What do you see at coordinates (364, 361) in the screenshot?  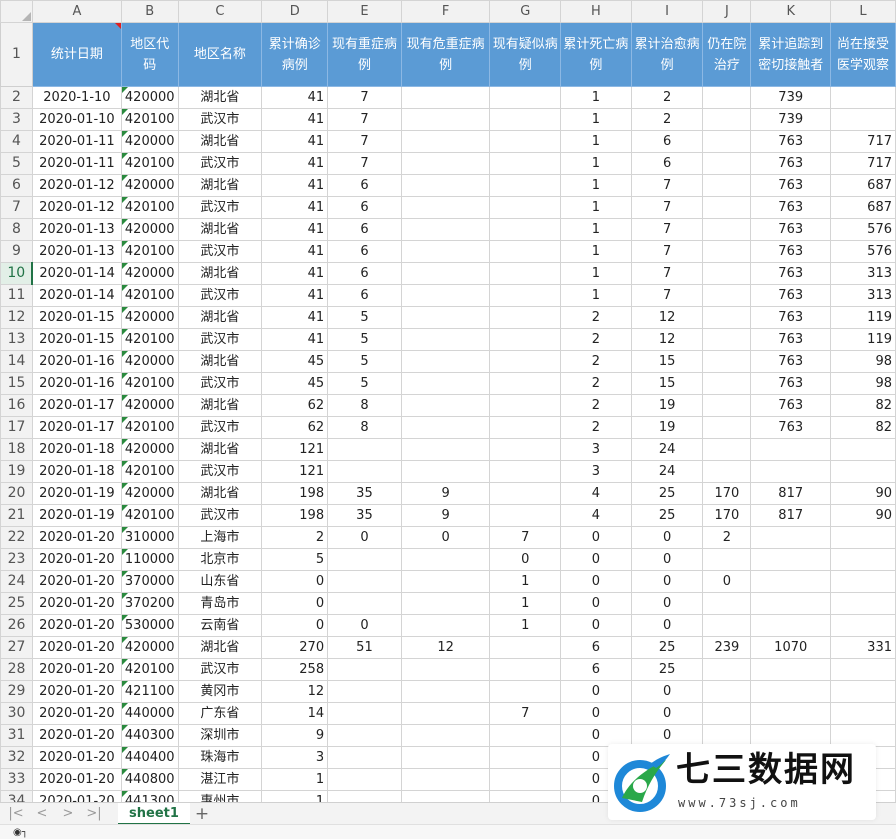 I see `table-cell: 5` at bounding box center [364, 361].